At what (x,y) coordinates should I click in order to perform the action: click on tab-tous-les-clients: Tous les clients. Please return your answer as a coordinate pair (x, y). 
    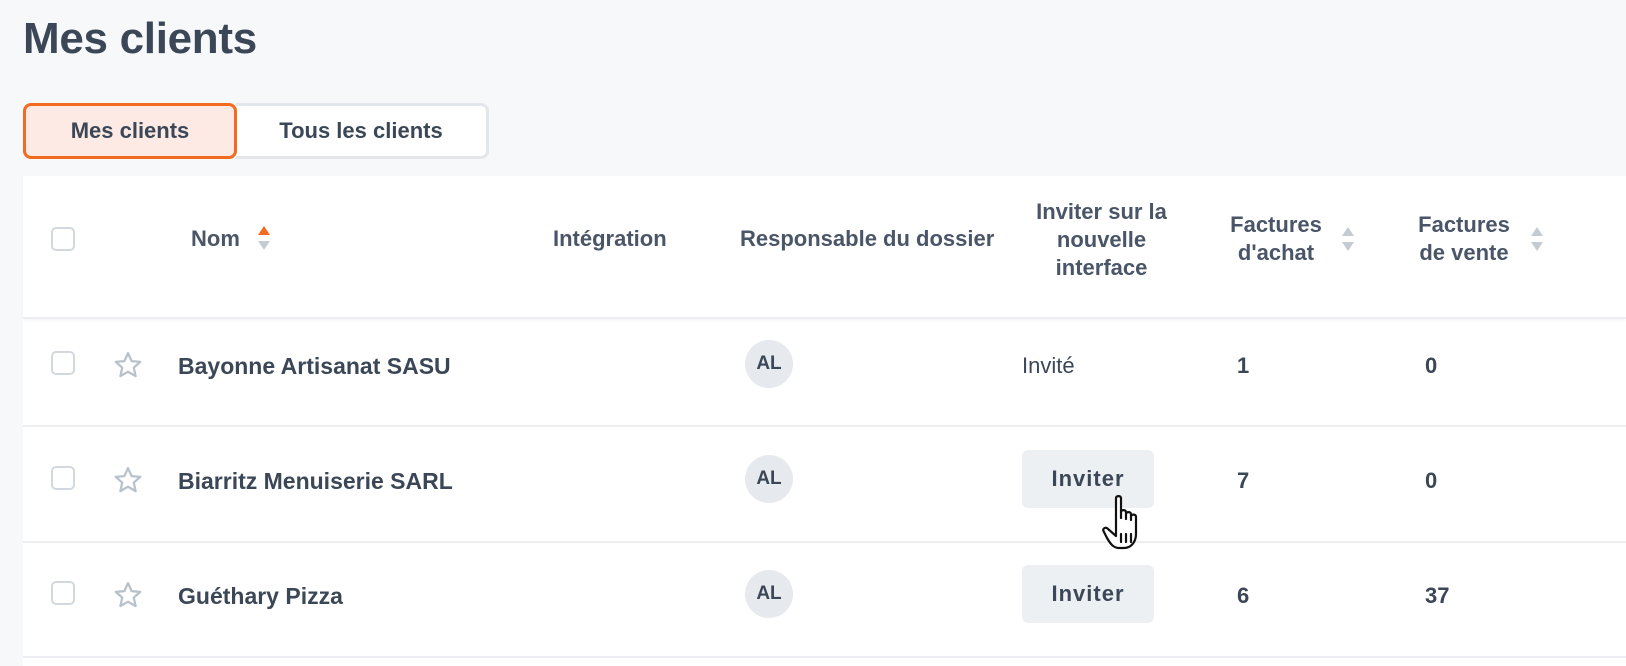
    Looking at the image, I should click on (362, 131).